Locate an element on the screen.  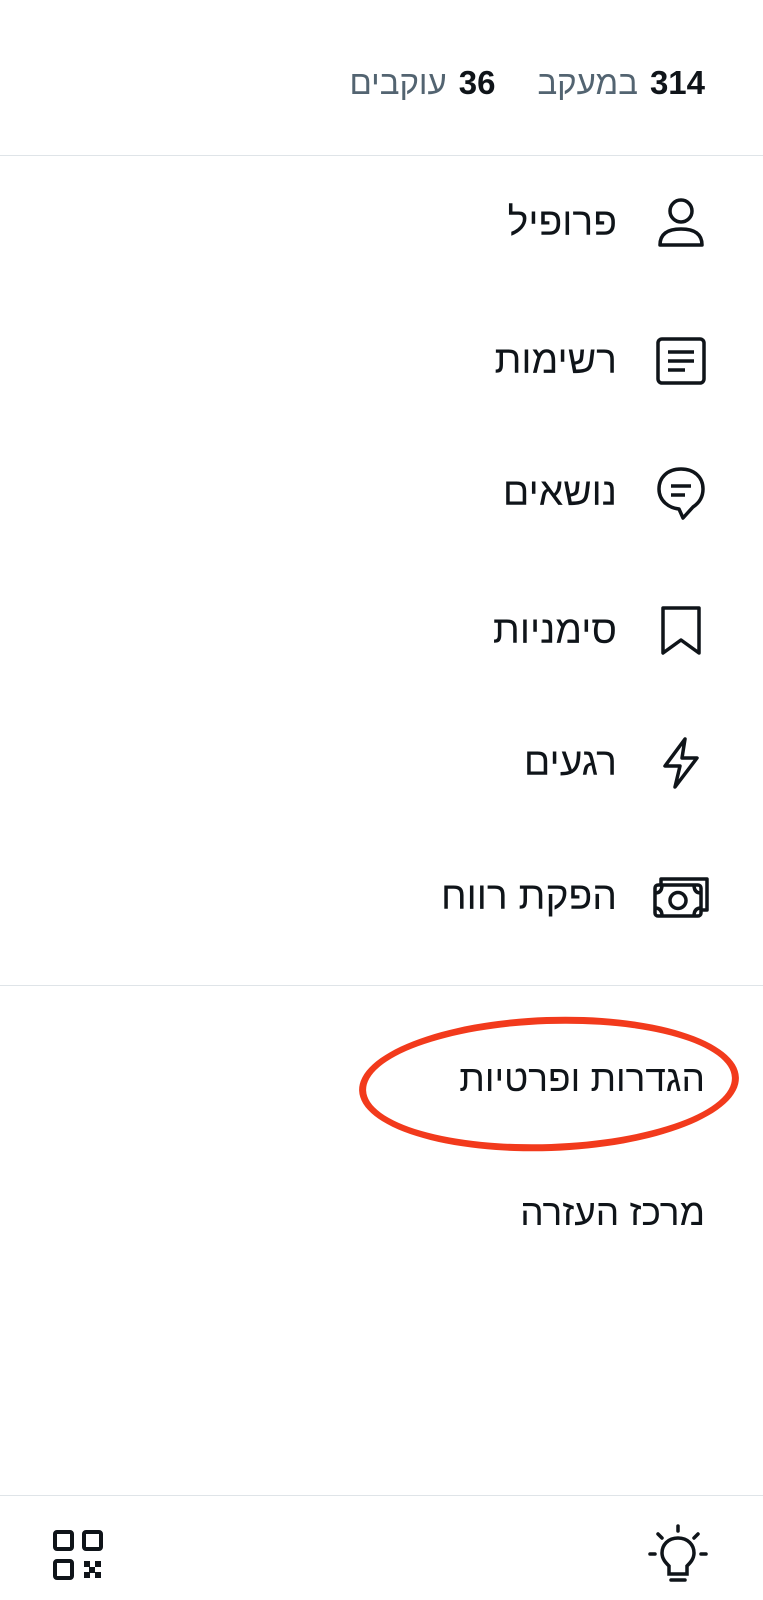
divider-top is located at coordinates (381, 155).